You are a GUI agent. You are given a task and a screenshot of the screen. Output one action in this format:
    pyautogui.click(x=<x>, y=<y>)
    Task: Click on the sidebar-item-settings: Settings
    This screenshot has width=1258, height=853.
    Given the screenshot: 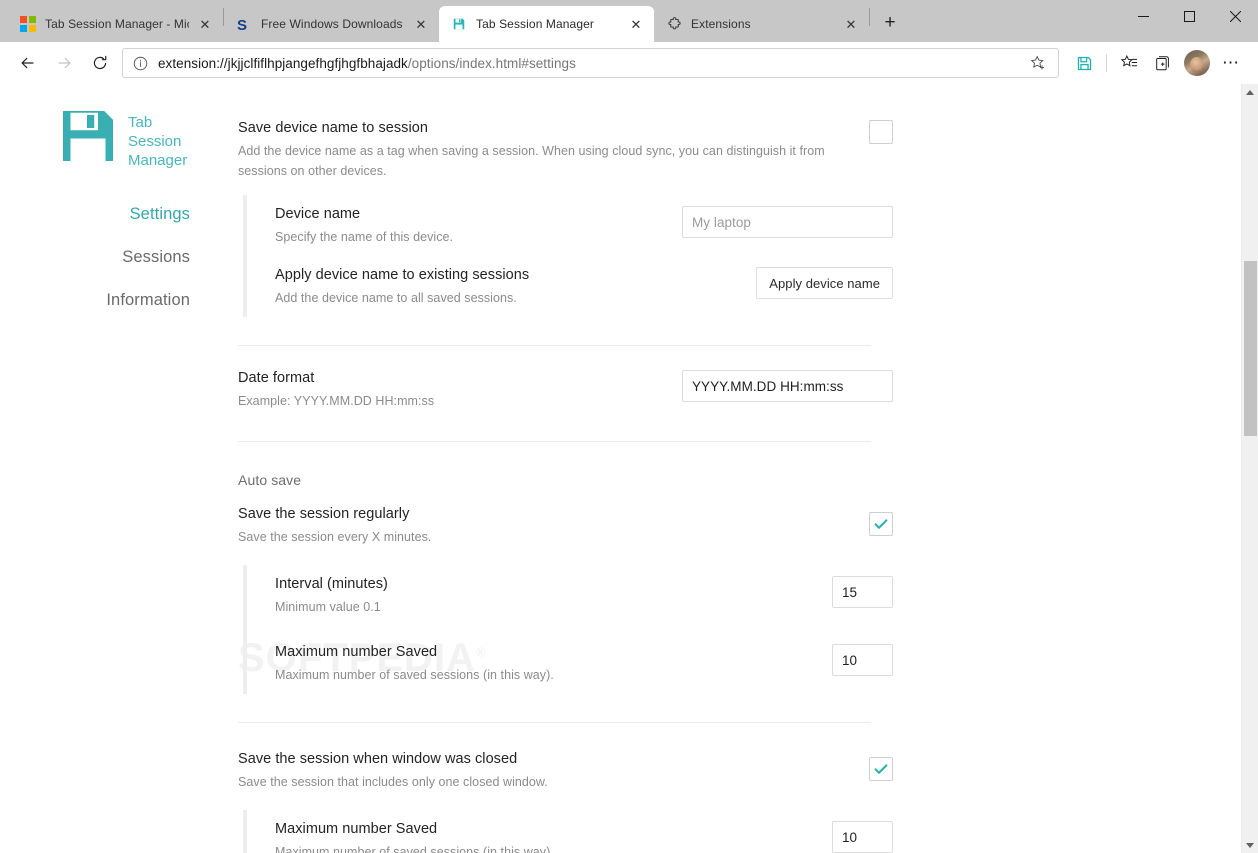 What is the action you would take?
    pyautogui.click(x=160, y=214)
    